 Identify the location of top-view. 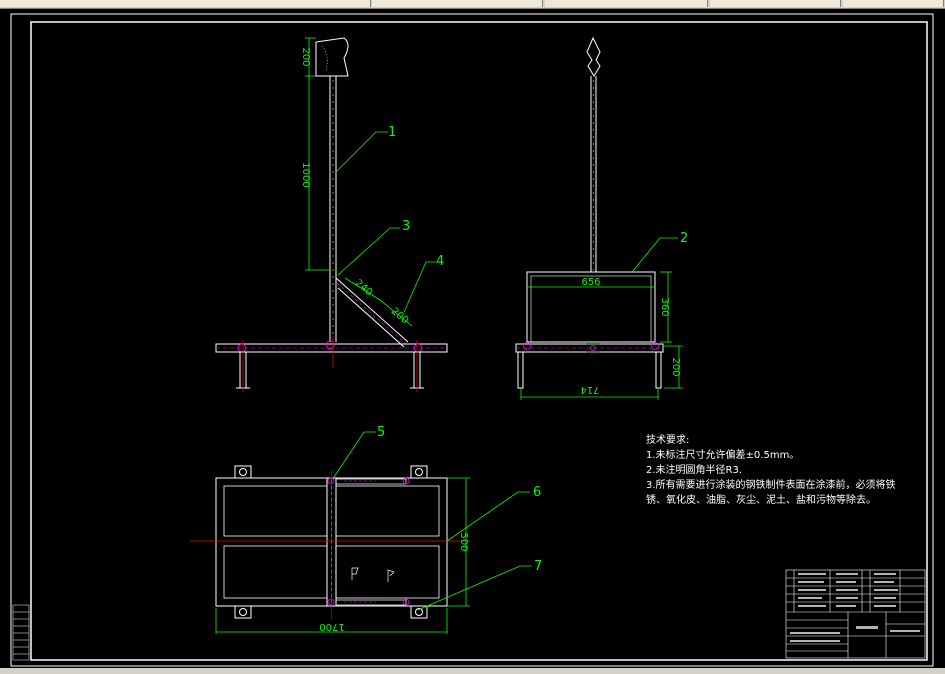
(330, 542).